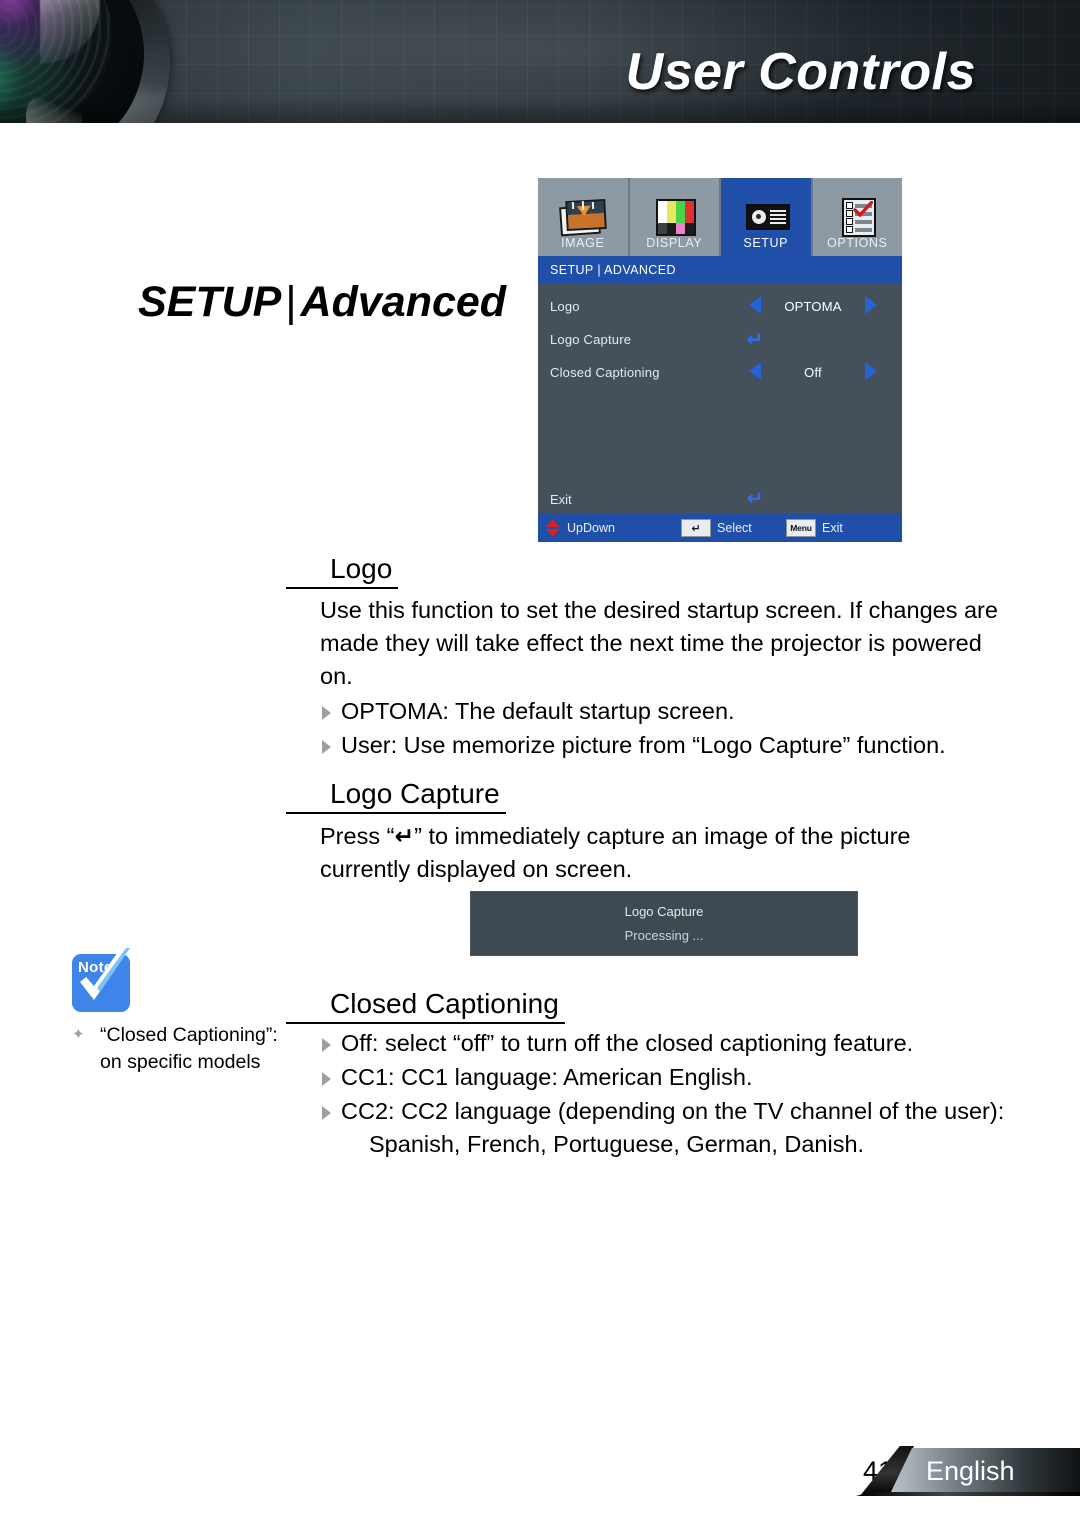 The height and width of the screenshot is (1532, 1080). Describe the element at coordinates (720, 372) in the screenshot. I see `osd-row-closed-captioning: Closed Captioning Off` at that location.